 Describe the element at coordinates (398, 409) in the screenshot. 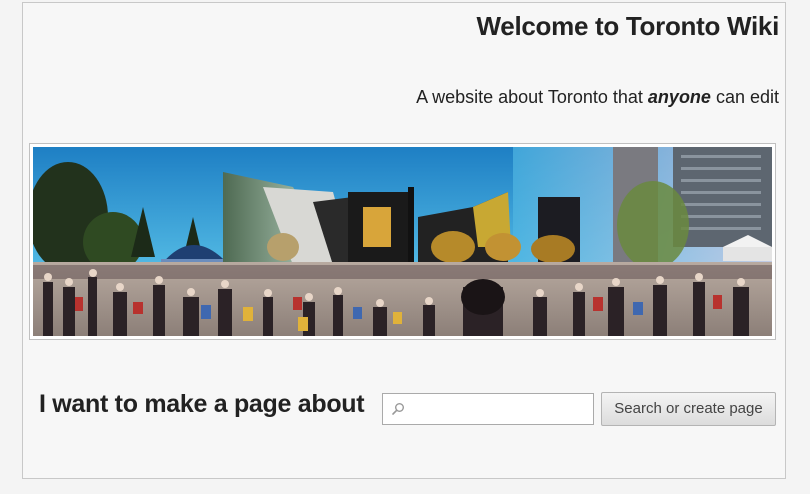

I see `search-icon` at that location.